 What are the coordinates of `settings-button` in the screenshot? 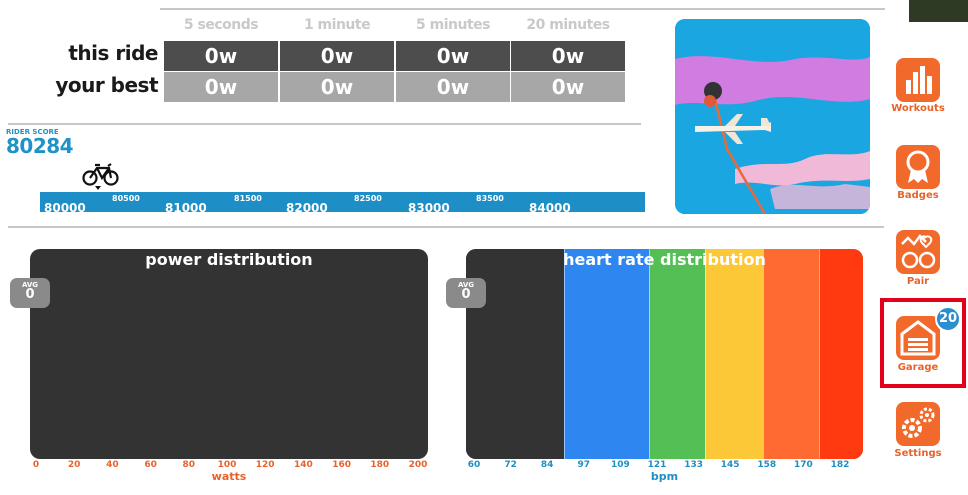 It's located at (918, 424).